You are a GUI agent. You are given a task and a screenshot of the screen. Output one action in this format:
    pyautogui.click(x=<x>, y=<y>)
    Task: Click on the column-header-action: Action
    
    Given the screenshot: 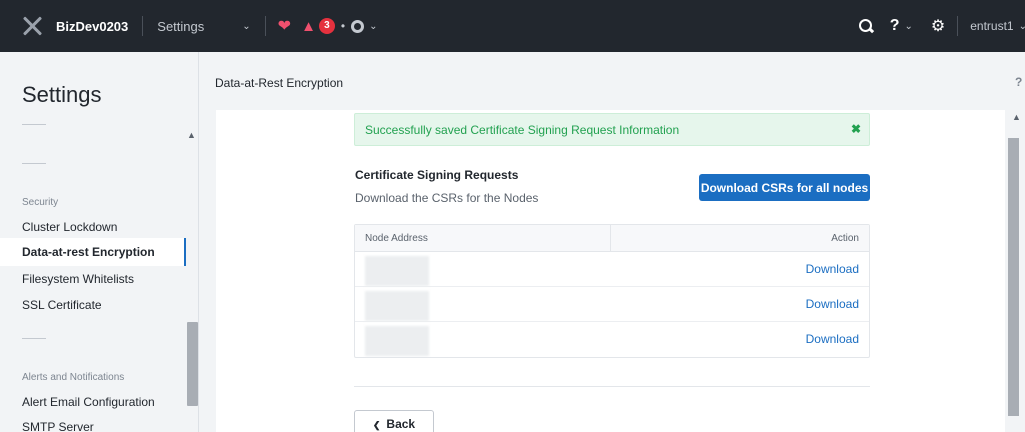 What is the action you would take?
    pyautogui.click(x=845, y=238)
    